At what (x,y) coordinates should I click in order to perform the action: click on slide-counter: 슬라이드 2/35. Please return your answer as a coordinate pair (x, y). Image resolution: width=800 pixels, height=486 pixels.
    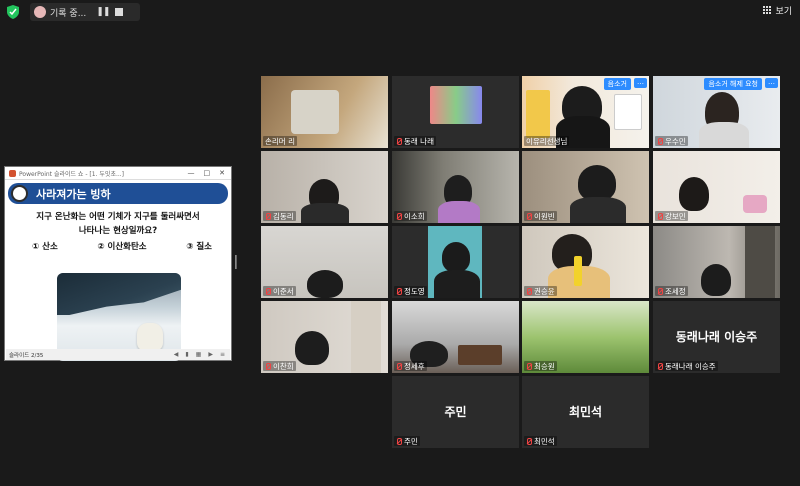
    Looking at the image, I should click on (26, 355).